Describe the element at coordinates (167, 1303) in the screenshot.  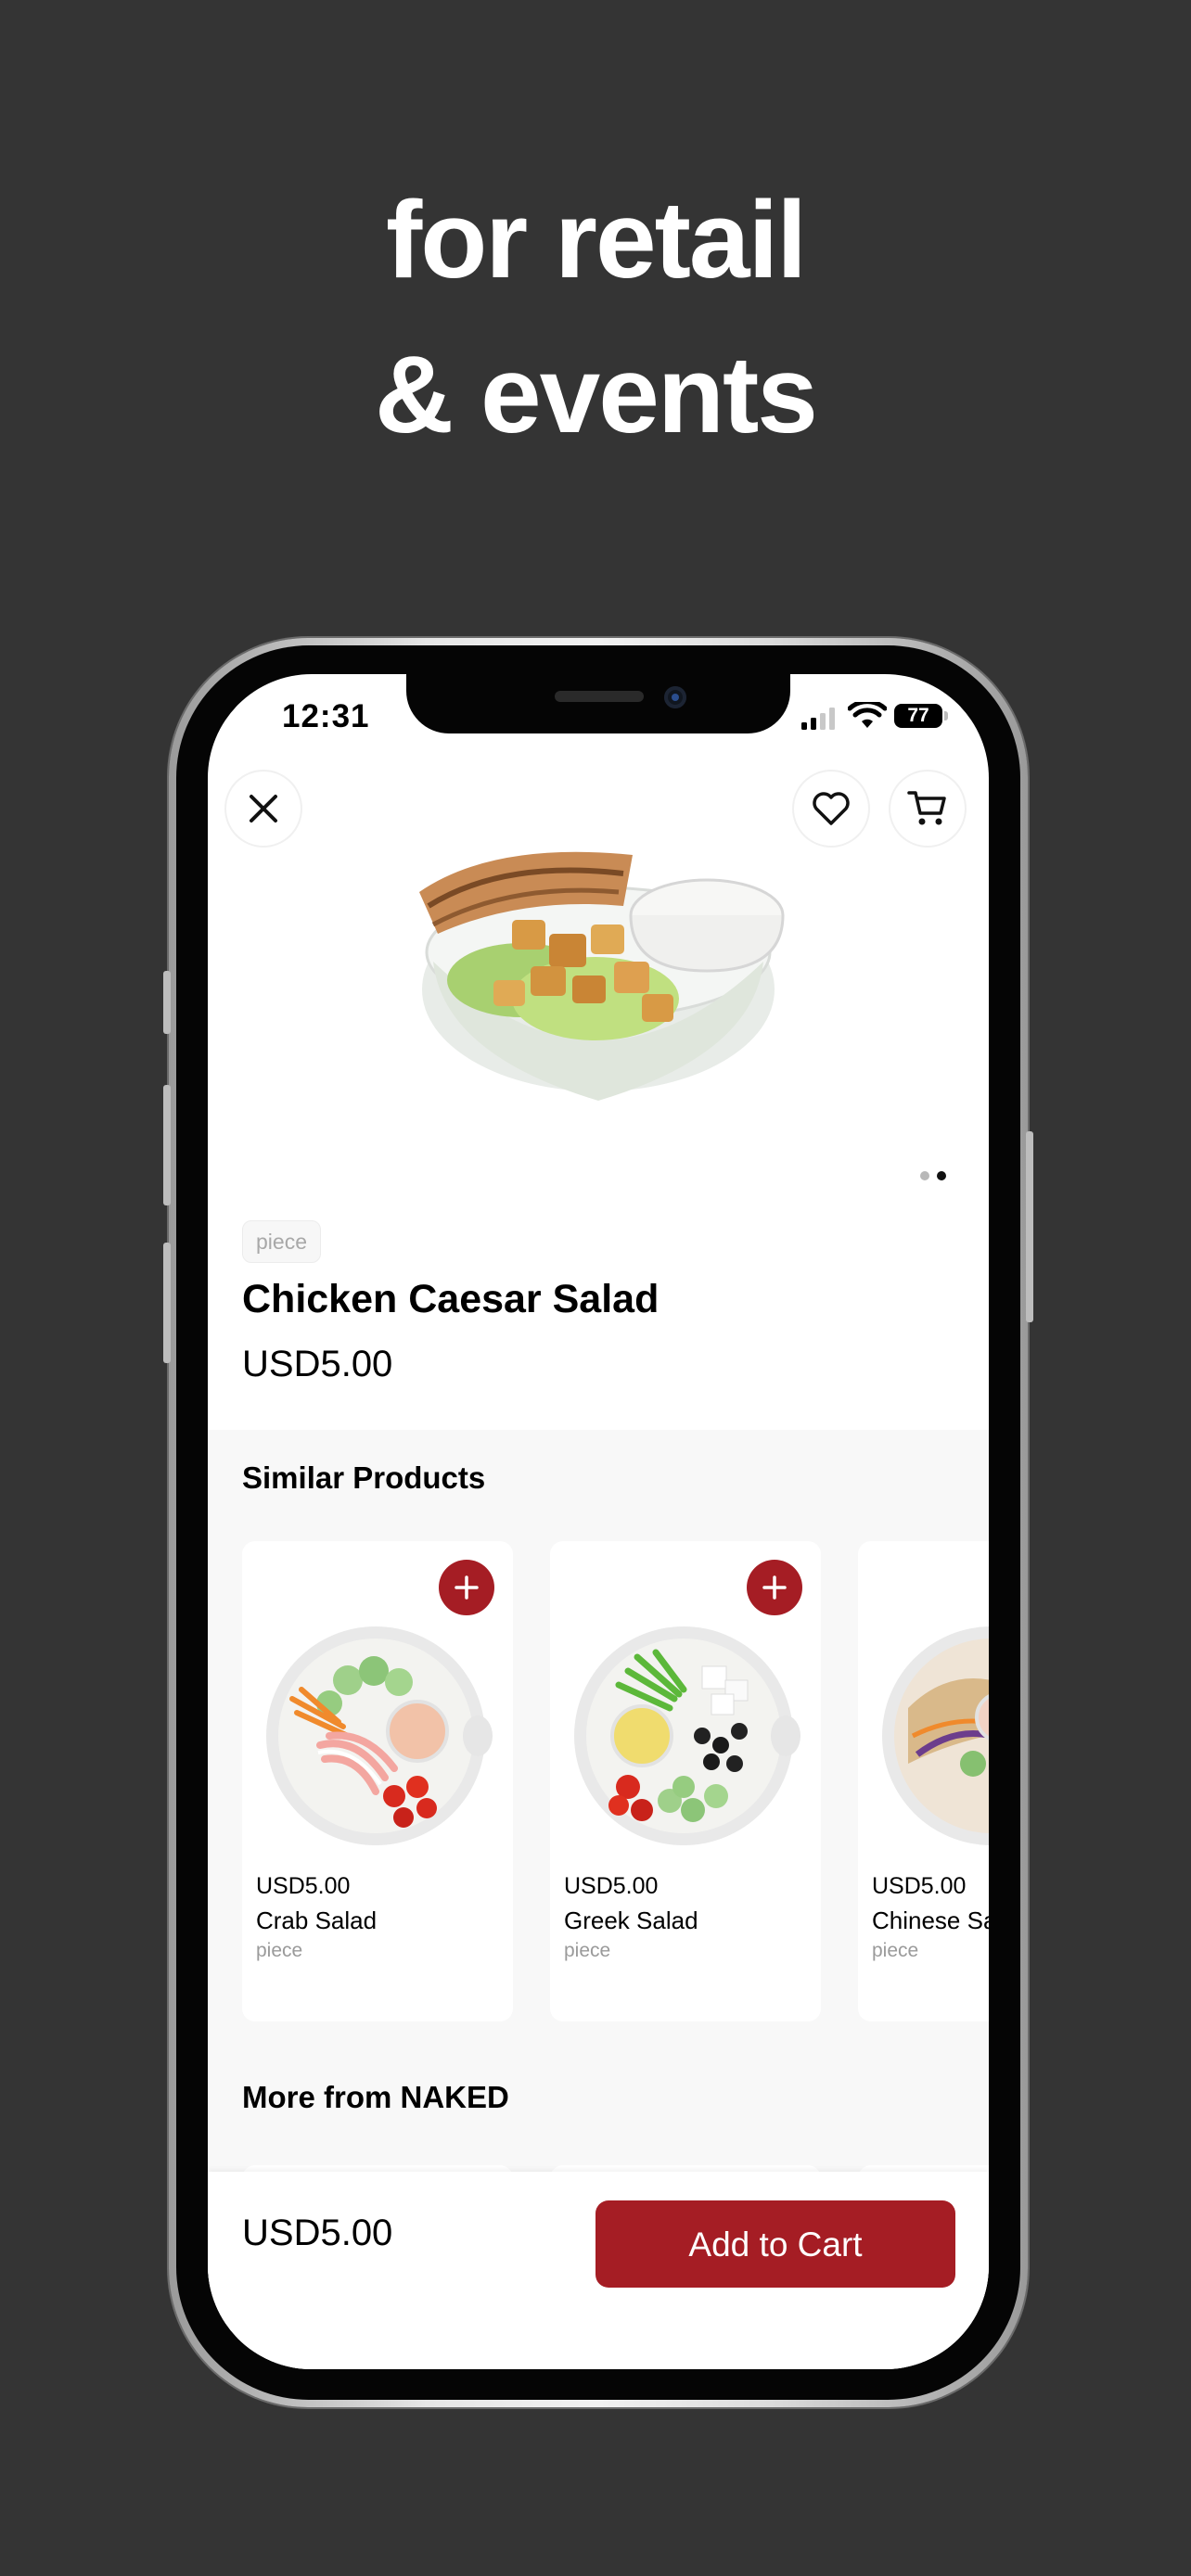
I see `phone-volume-down` at that location.